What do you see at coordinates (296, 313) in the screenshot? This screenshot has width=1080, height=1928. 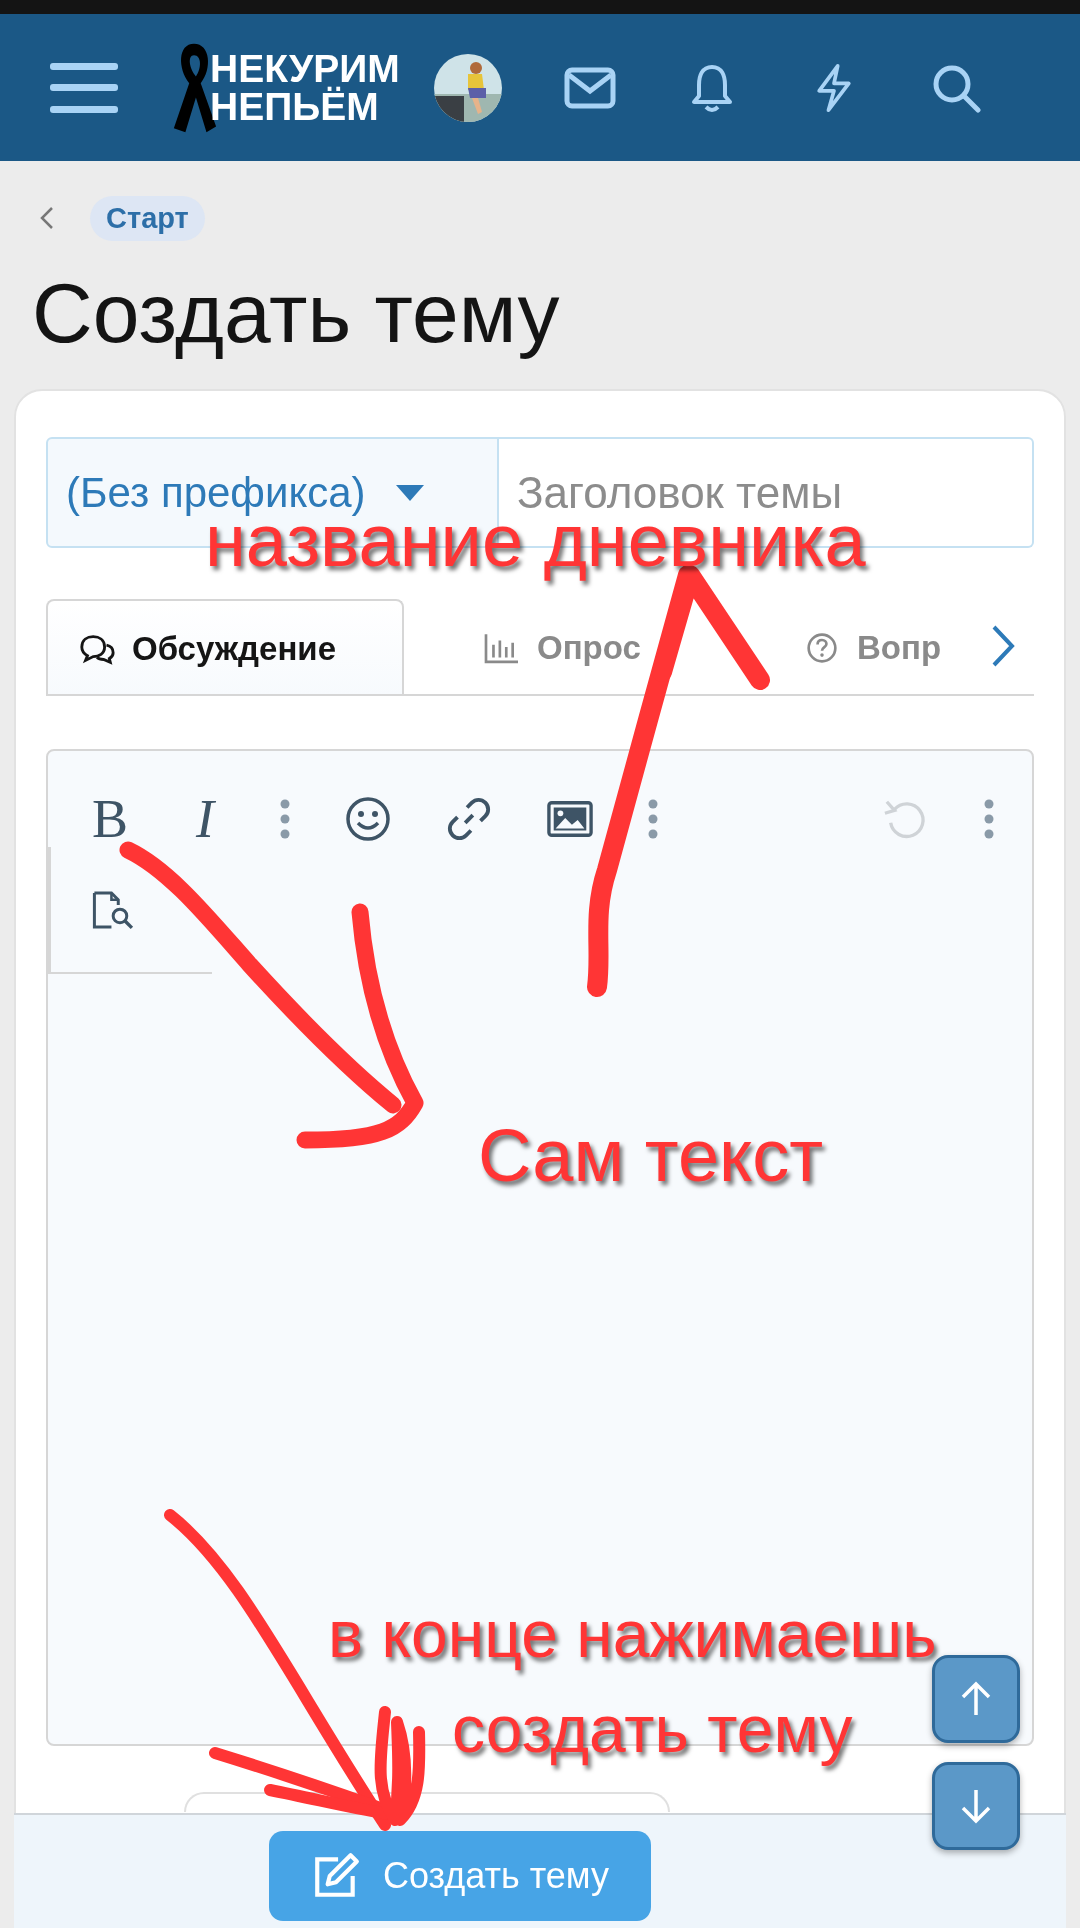 I see `page-title: Создать тему` at bounding box center [296, 313].